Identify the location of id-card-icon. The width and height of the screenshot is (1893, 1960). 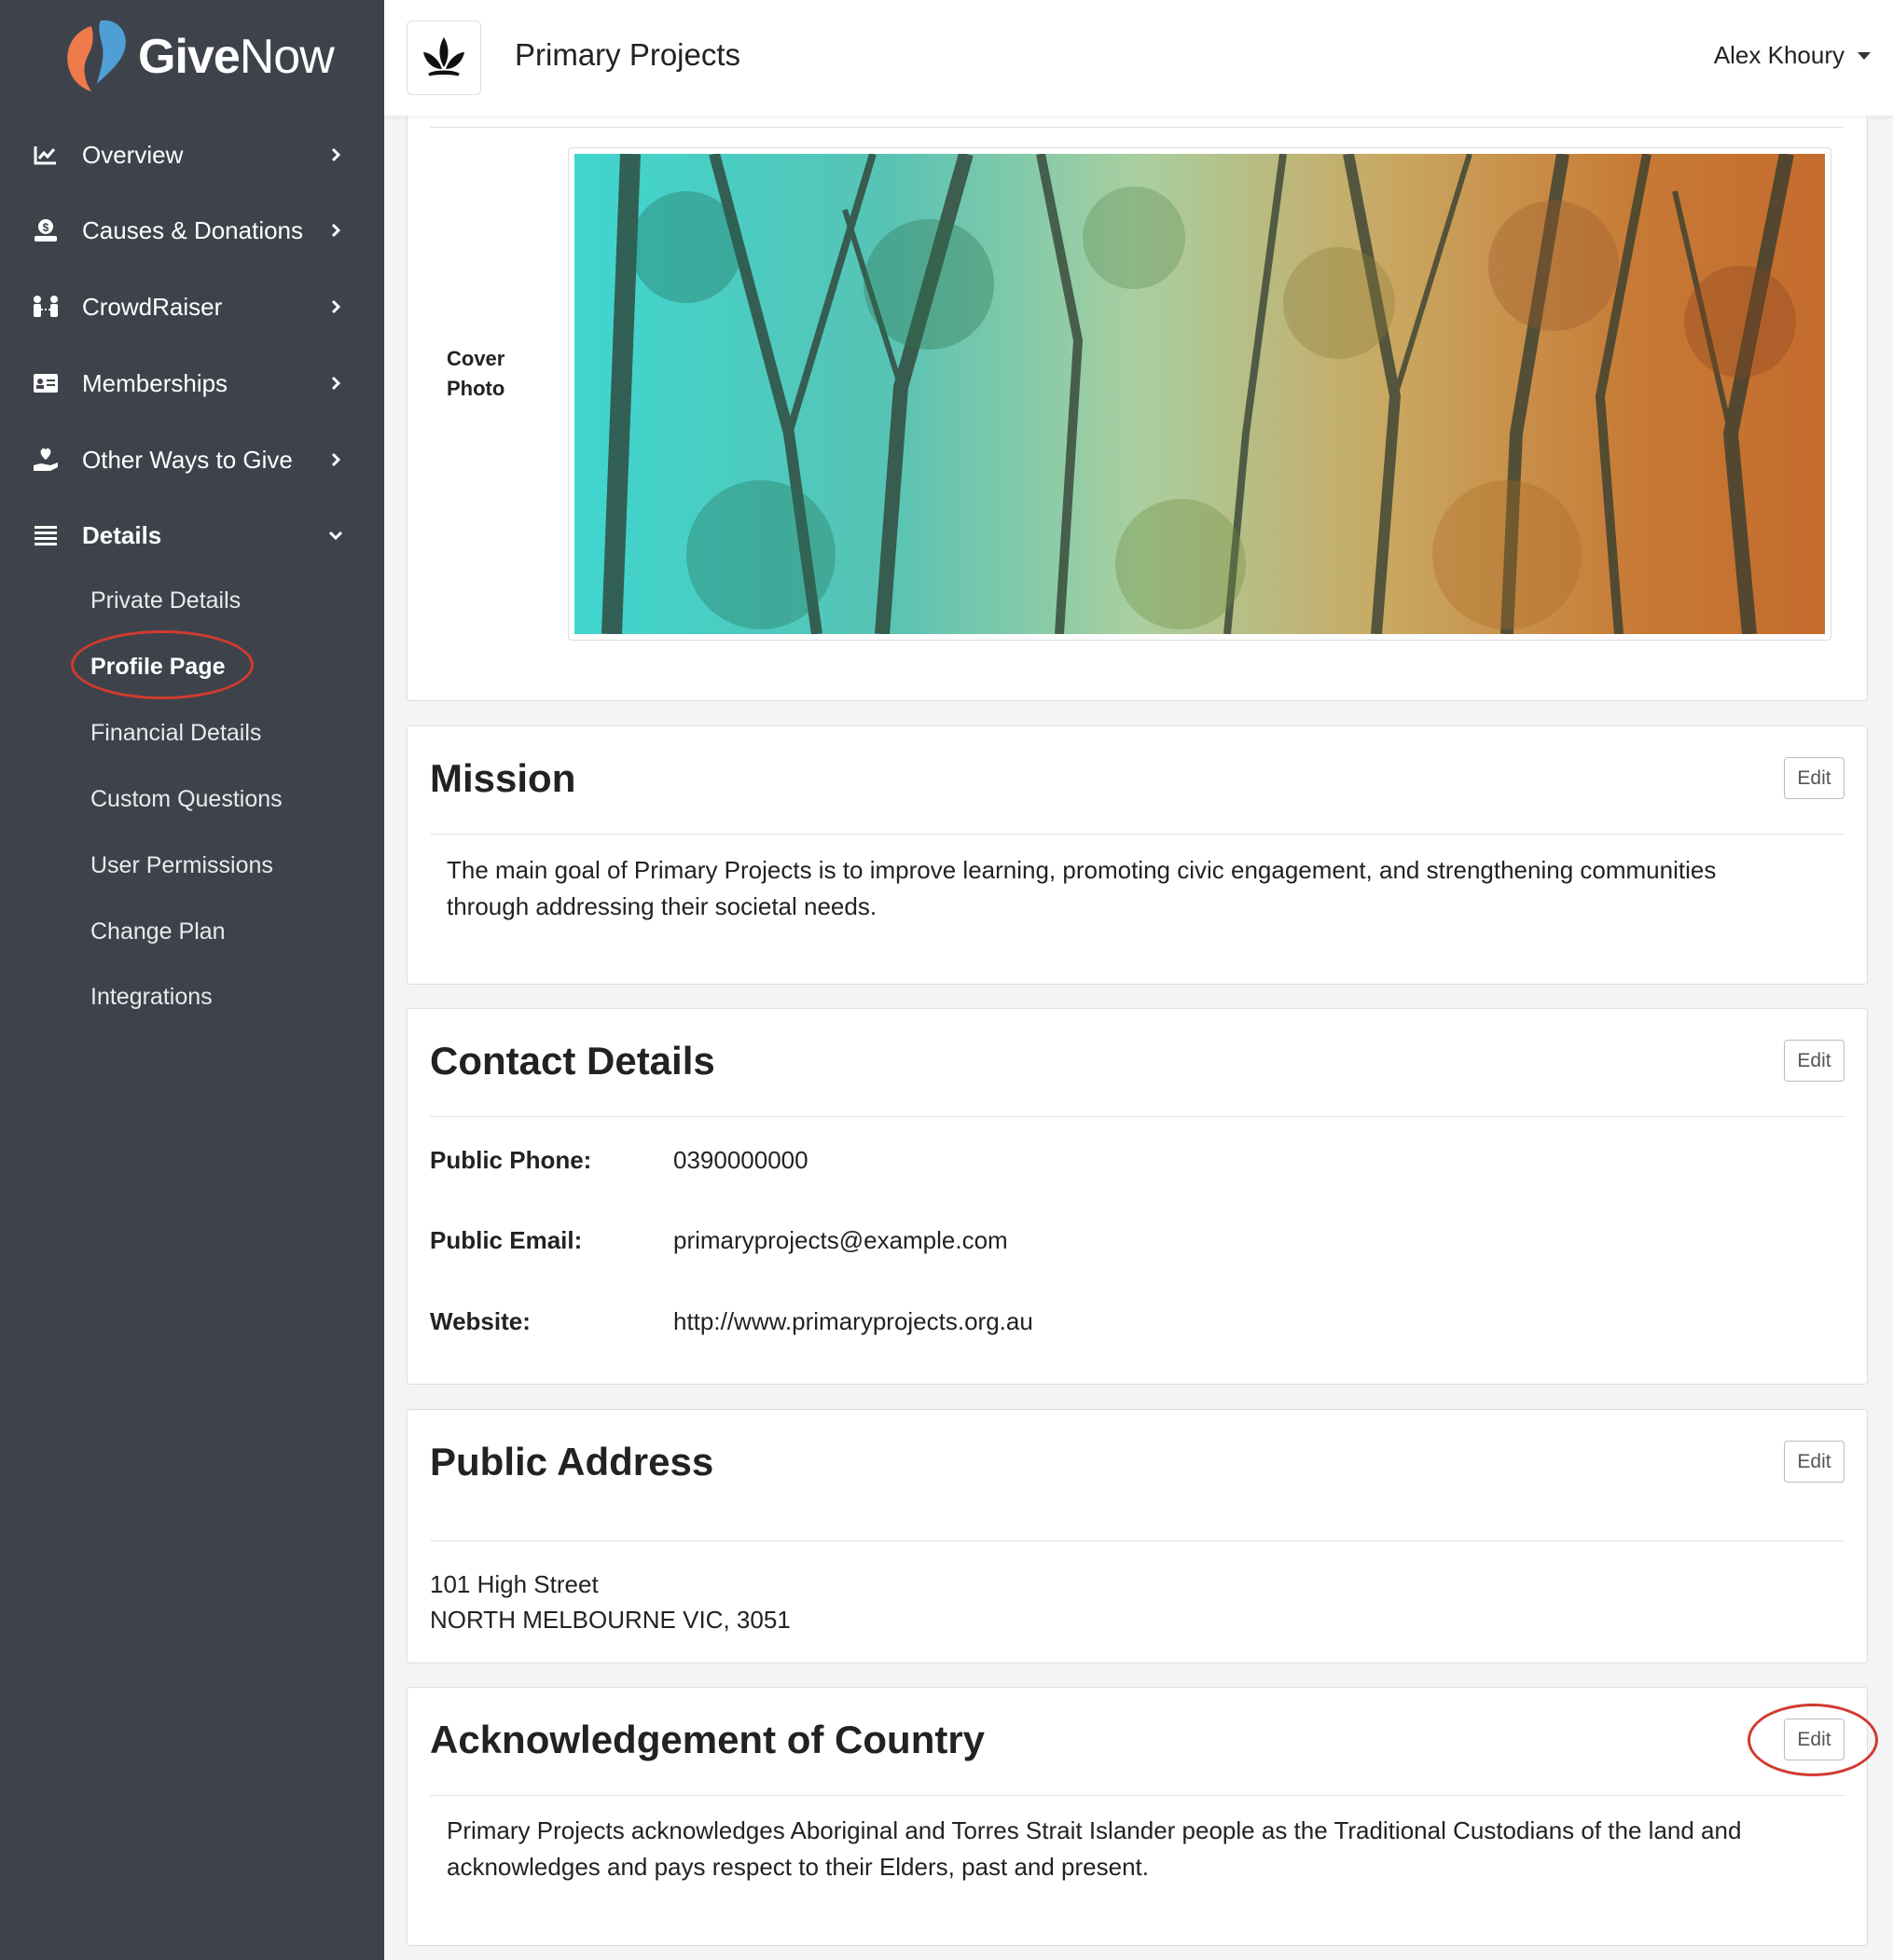
(46, 383).